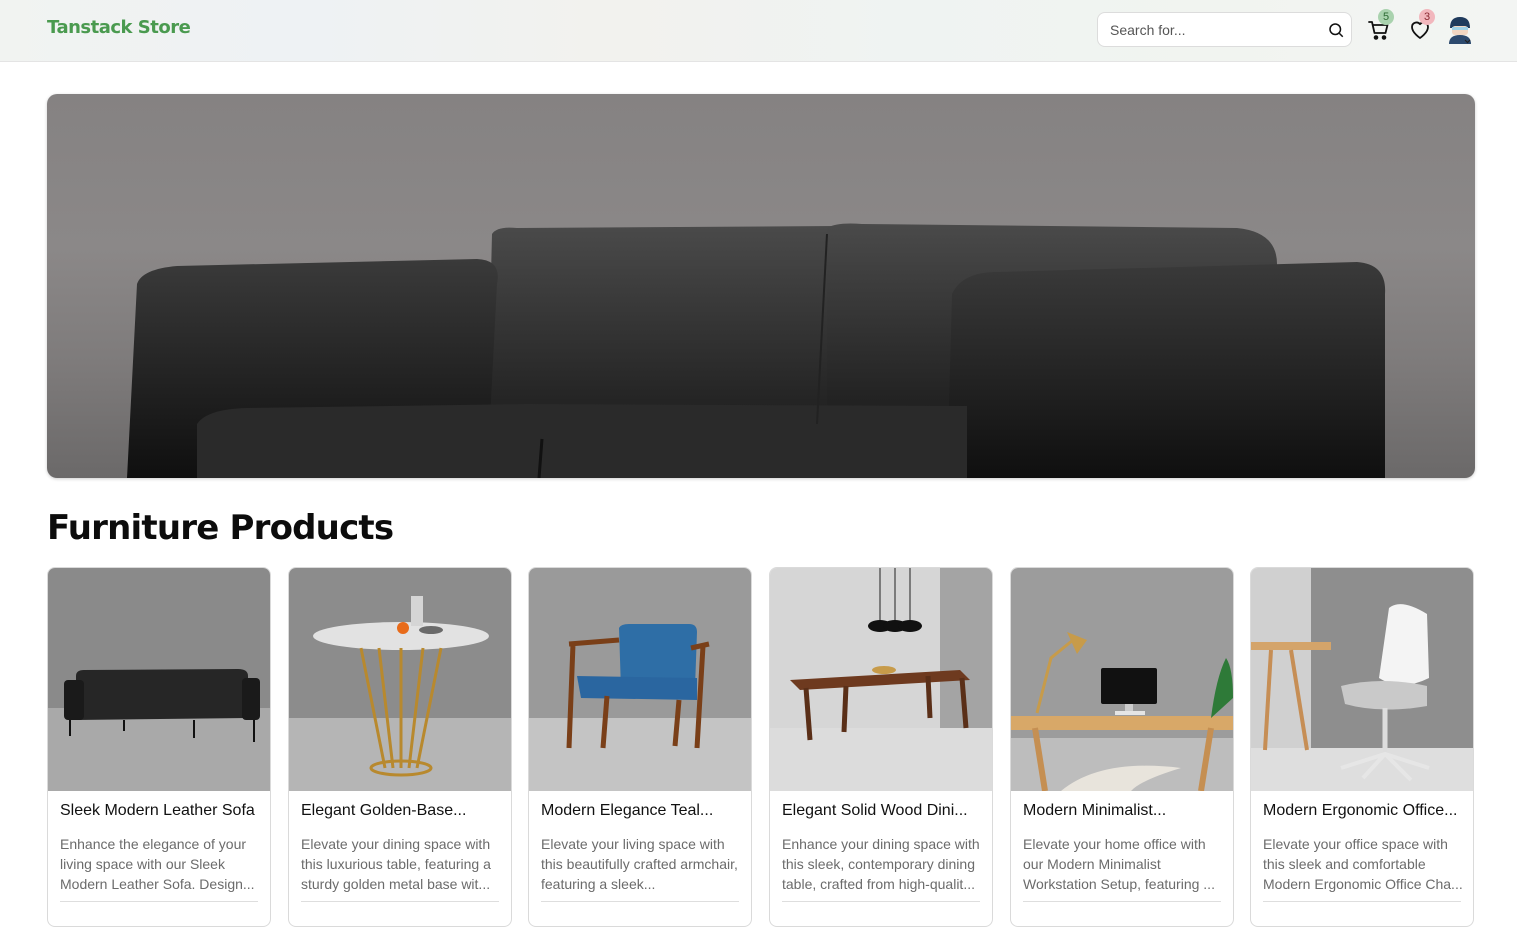 The height and width of the screenshot is (927, 1517). Describe the element at coordinates (160, 811) in the screenshot. I see `product-title: Sleek Modern Leather Sofa` at that location.